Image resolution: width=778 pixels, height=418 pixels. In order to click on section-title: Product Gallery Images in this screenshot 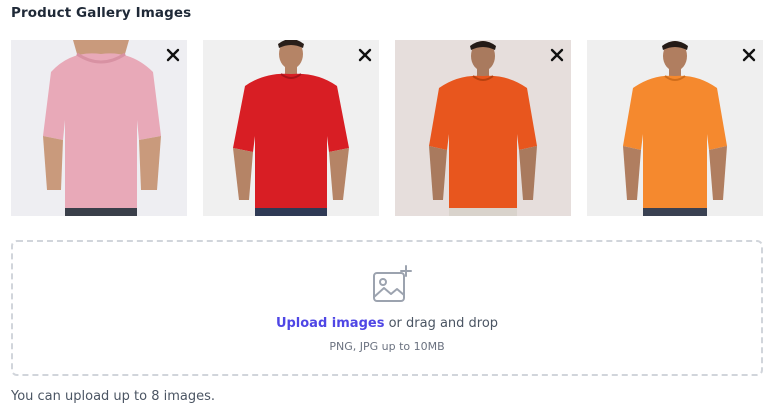, I will do `click(101, 13)`.